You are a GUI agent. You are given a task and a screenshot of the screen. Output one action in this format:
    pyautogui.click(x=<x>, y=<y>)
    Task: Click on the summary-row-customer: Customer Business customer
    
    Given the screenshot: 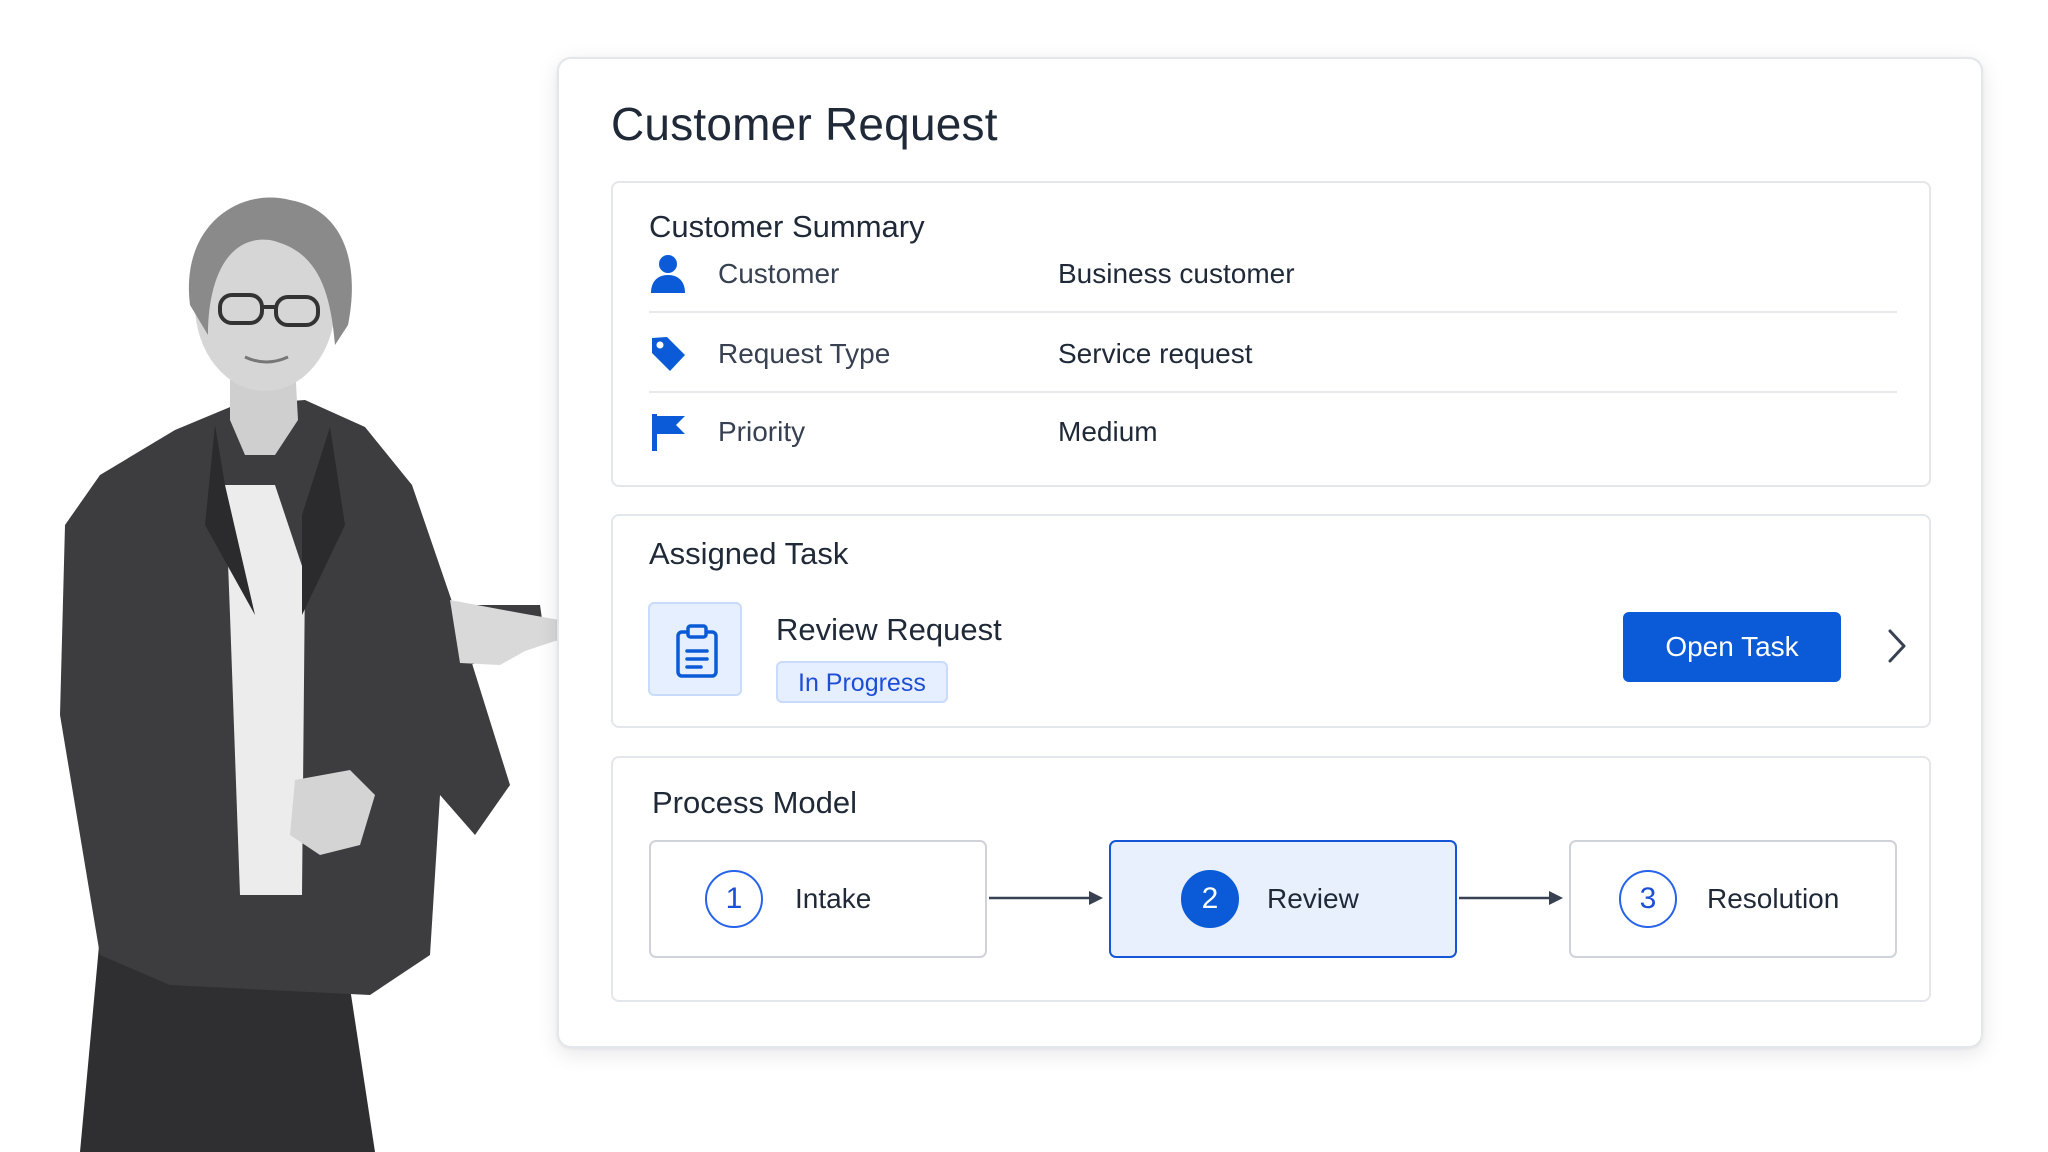 What is the action you would take?
    pyautogui.click(x=1273, y=274)
    